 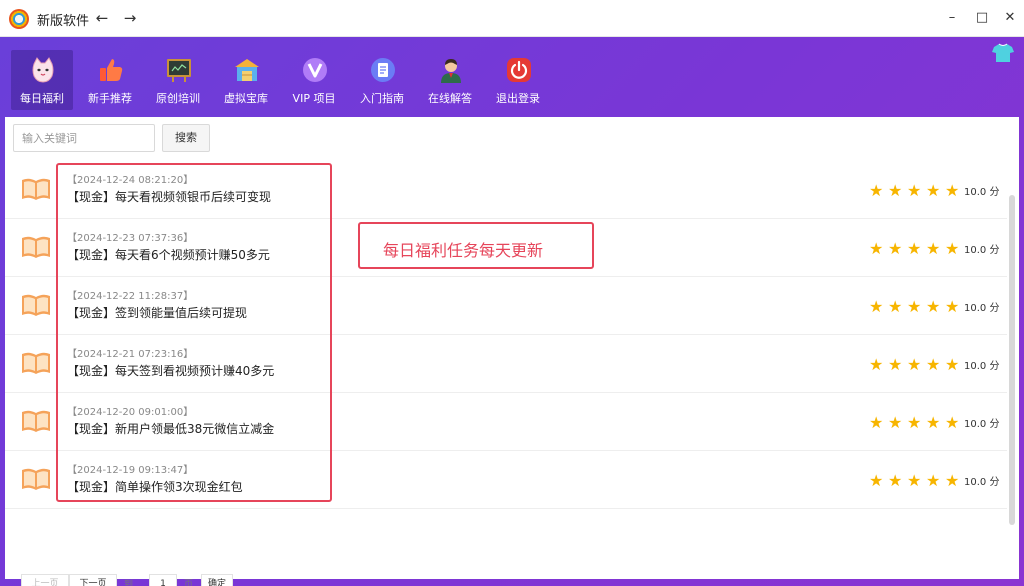 I want to click on nav-item-logout: 退出登录, so click(x=518, y=80).